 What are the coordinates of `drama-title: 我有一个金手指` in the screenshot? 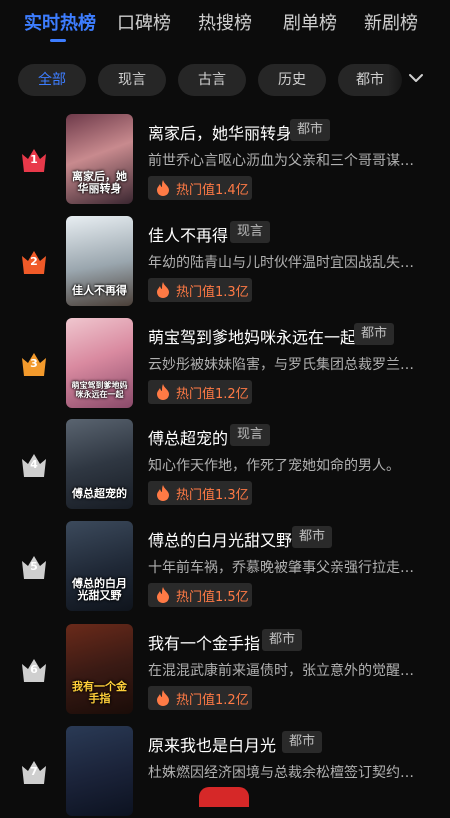 It's located at (204, 642).